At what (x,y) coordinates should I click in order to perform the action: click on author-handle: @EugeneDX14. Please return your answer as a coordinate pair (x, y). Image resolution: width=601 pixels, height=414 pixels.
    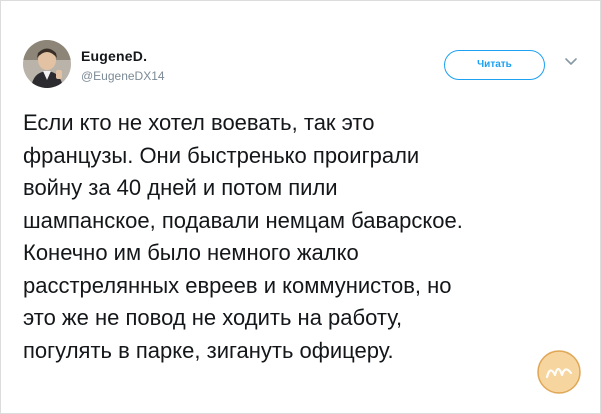
    Looking at the image, I should click on (123, 76).